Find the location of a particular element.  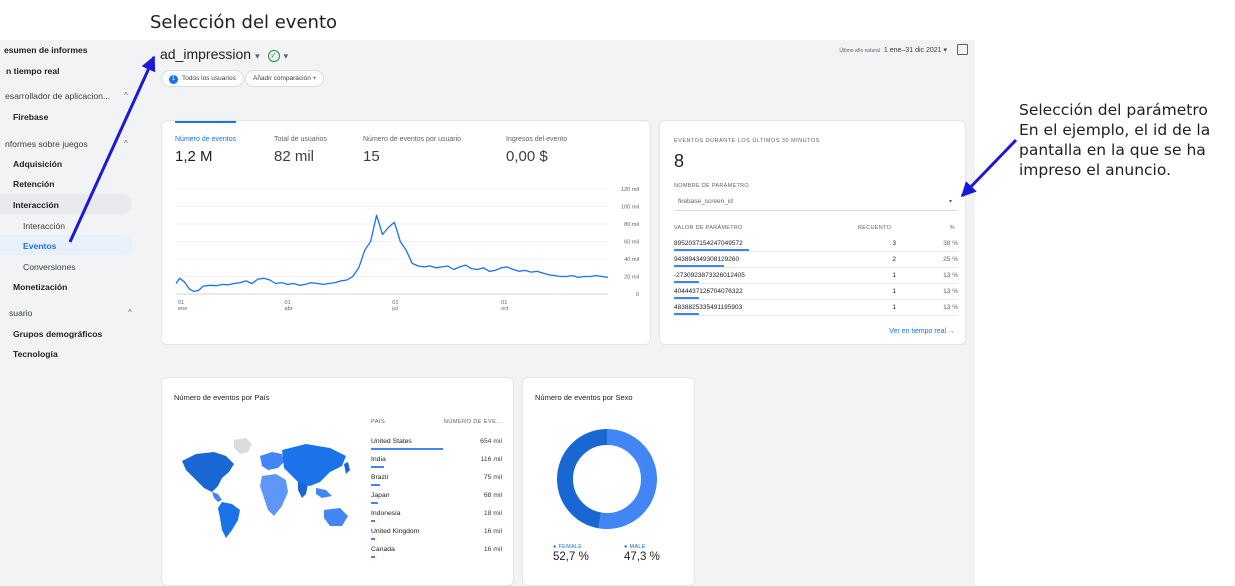

column-header-percent: % is located at coordinates (952, 228).